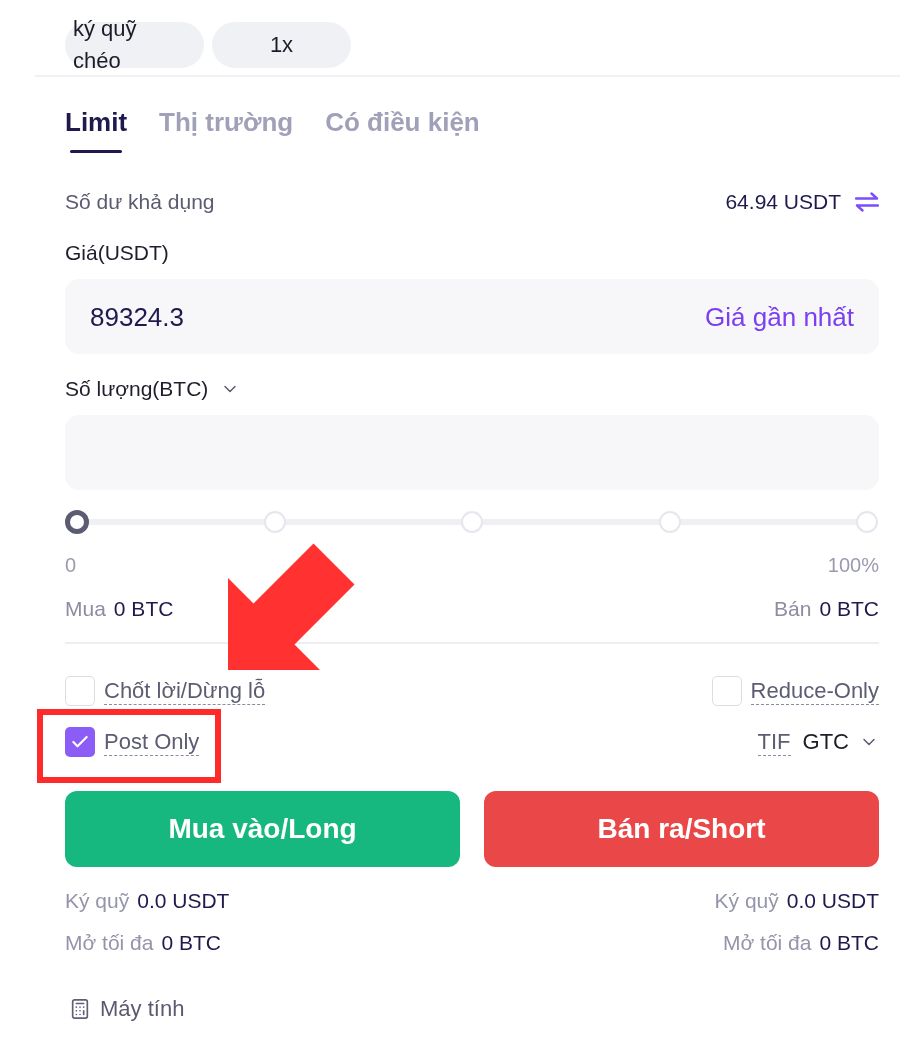 The image size is (916, 1064). What do you see at coordinates (472, 316) in the screenshot?
I see `price-field: 89324.3 Giá gần nhất` at bounding box center [472, 316].